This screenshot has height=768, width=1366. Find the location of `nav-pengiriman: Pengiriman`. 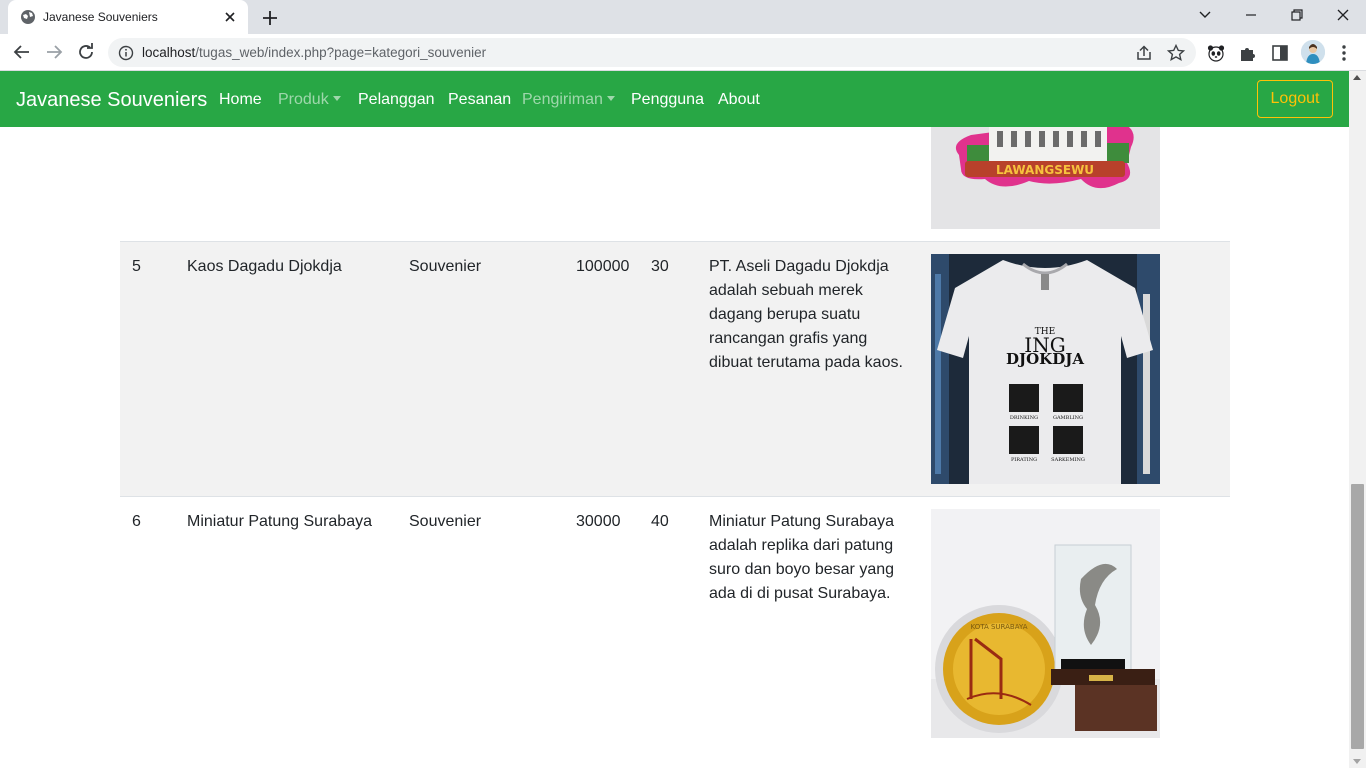

nav-pengiriman: Pengiriman is located at coordinates (568, 100).